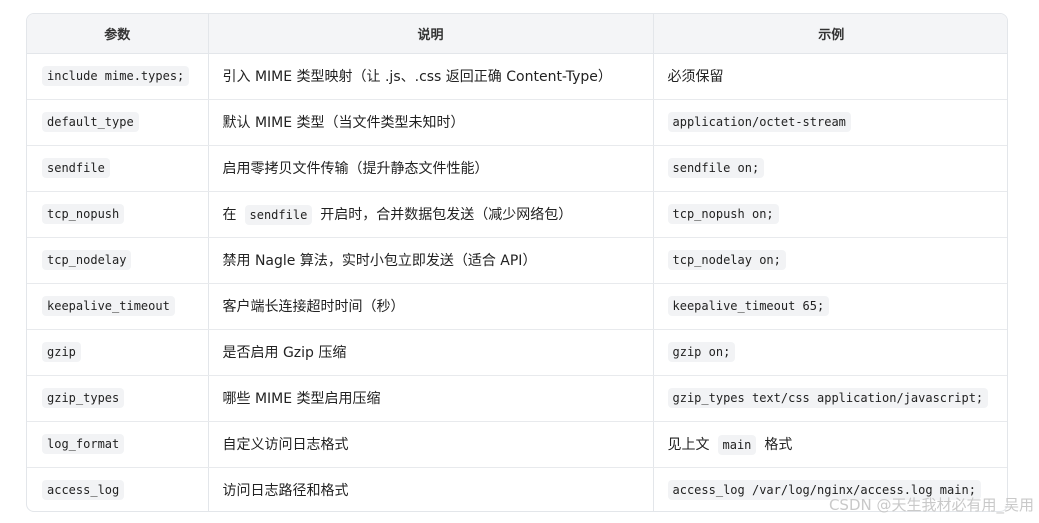 The width and height of the screenshot is (1039, 523). I want to click on table-row: log_format 自定义访问日志格式 见上文 main 格式, so click(517, 444).